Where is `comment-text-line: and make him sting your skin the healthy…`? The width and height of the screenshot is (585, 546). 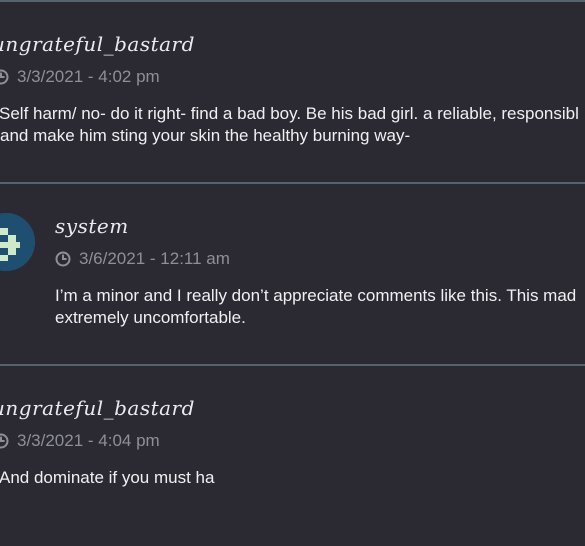 comment-text-line: and make him sting your skin the healthy… is located at coordinates (205, 135).